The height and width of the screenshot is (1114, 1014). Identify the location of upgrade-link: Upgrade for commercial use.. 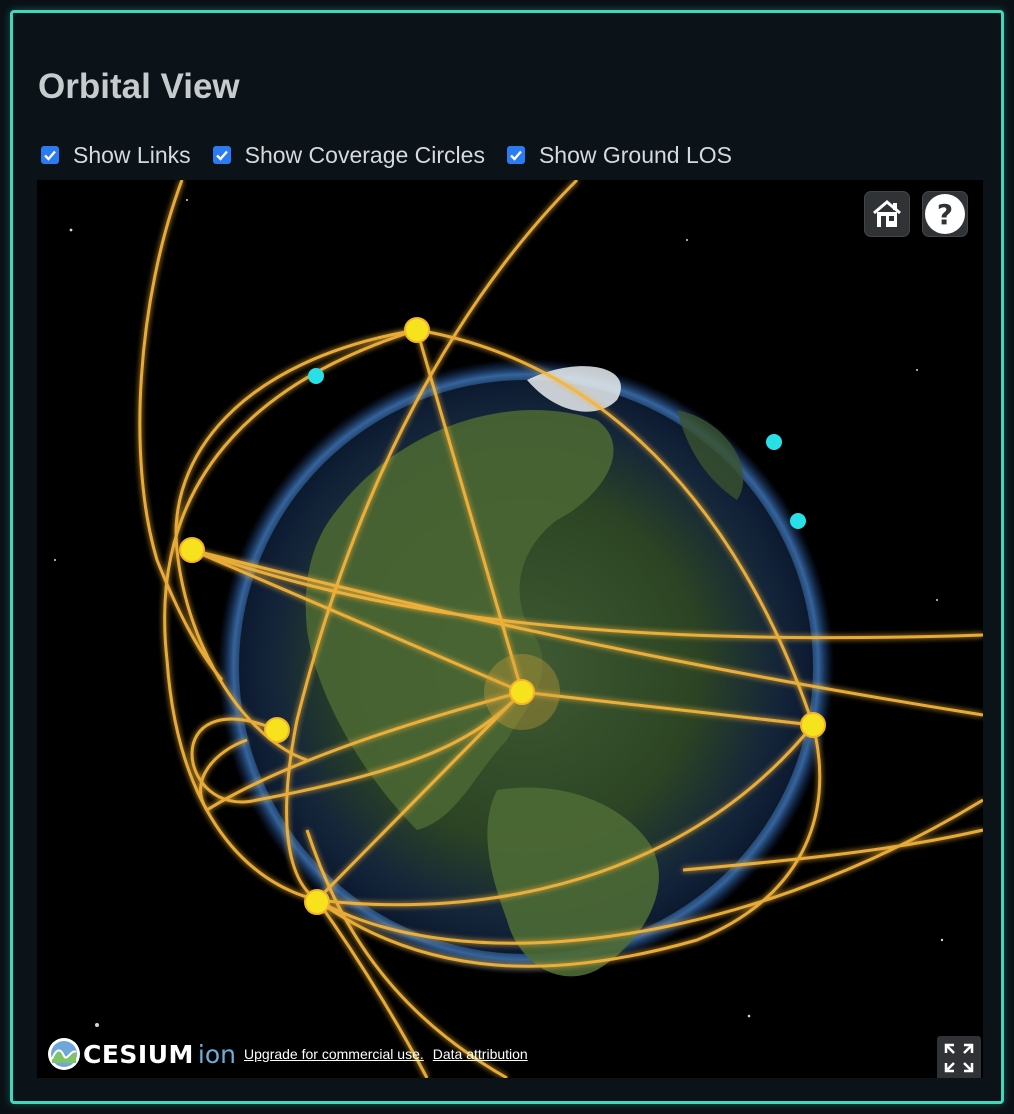
(334, 1054).